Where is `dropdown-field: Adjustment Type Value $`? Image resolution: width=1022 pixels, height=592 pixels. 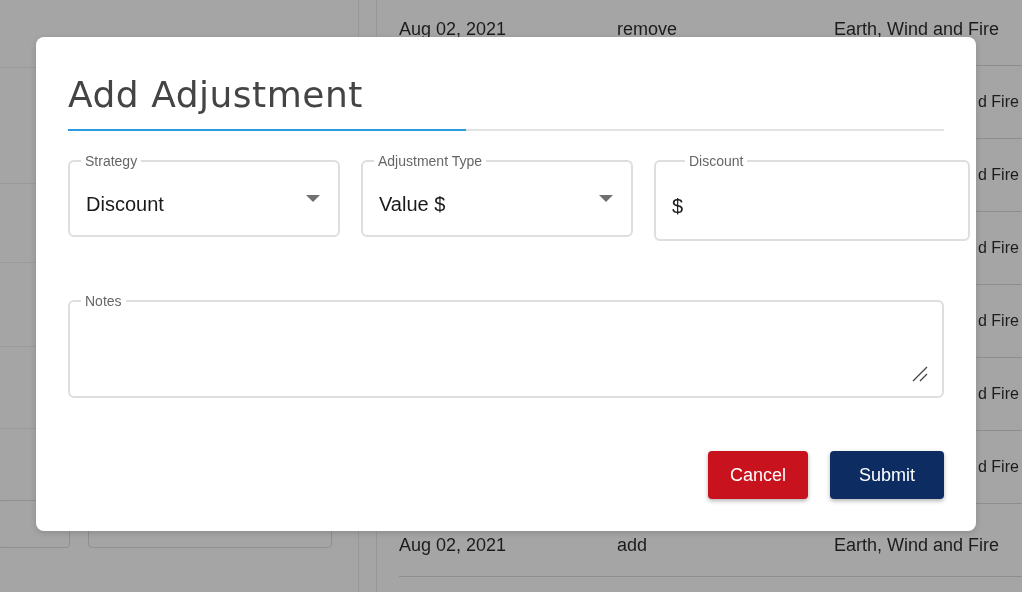
dropdown-field: Adjustment Type Value $ is located at coordinates (497, 195).